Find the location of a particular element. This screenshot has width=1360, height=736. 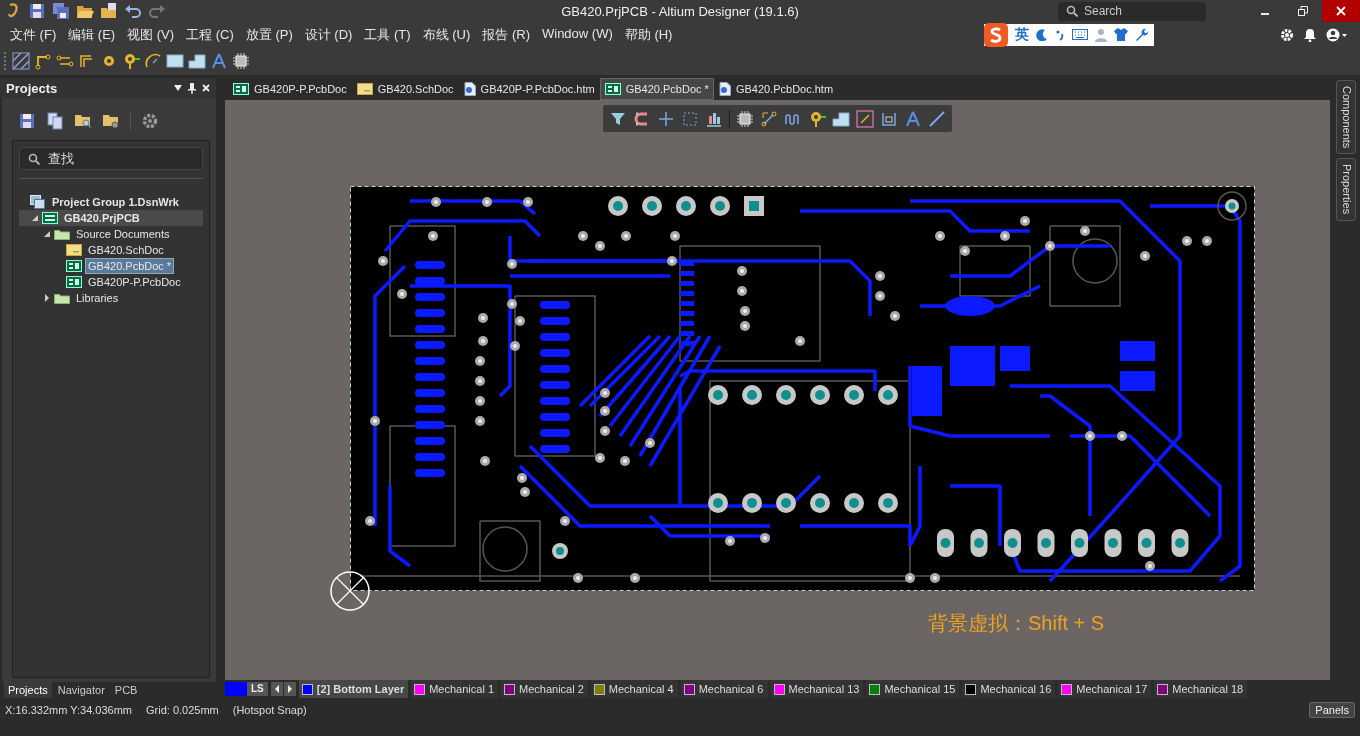

panel-tab: Projects is located at coordinates (28, 690).